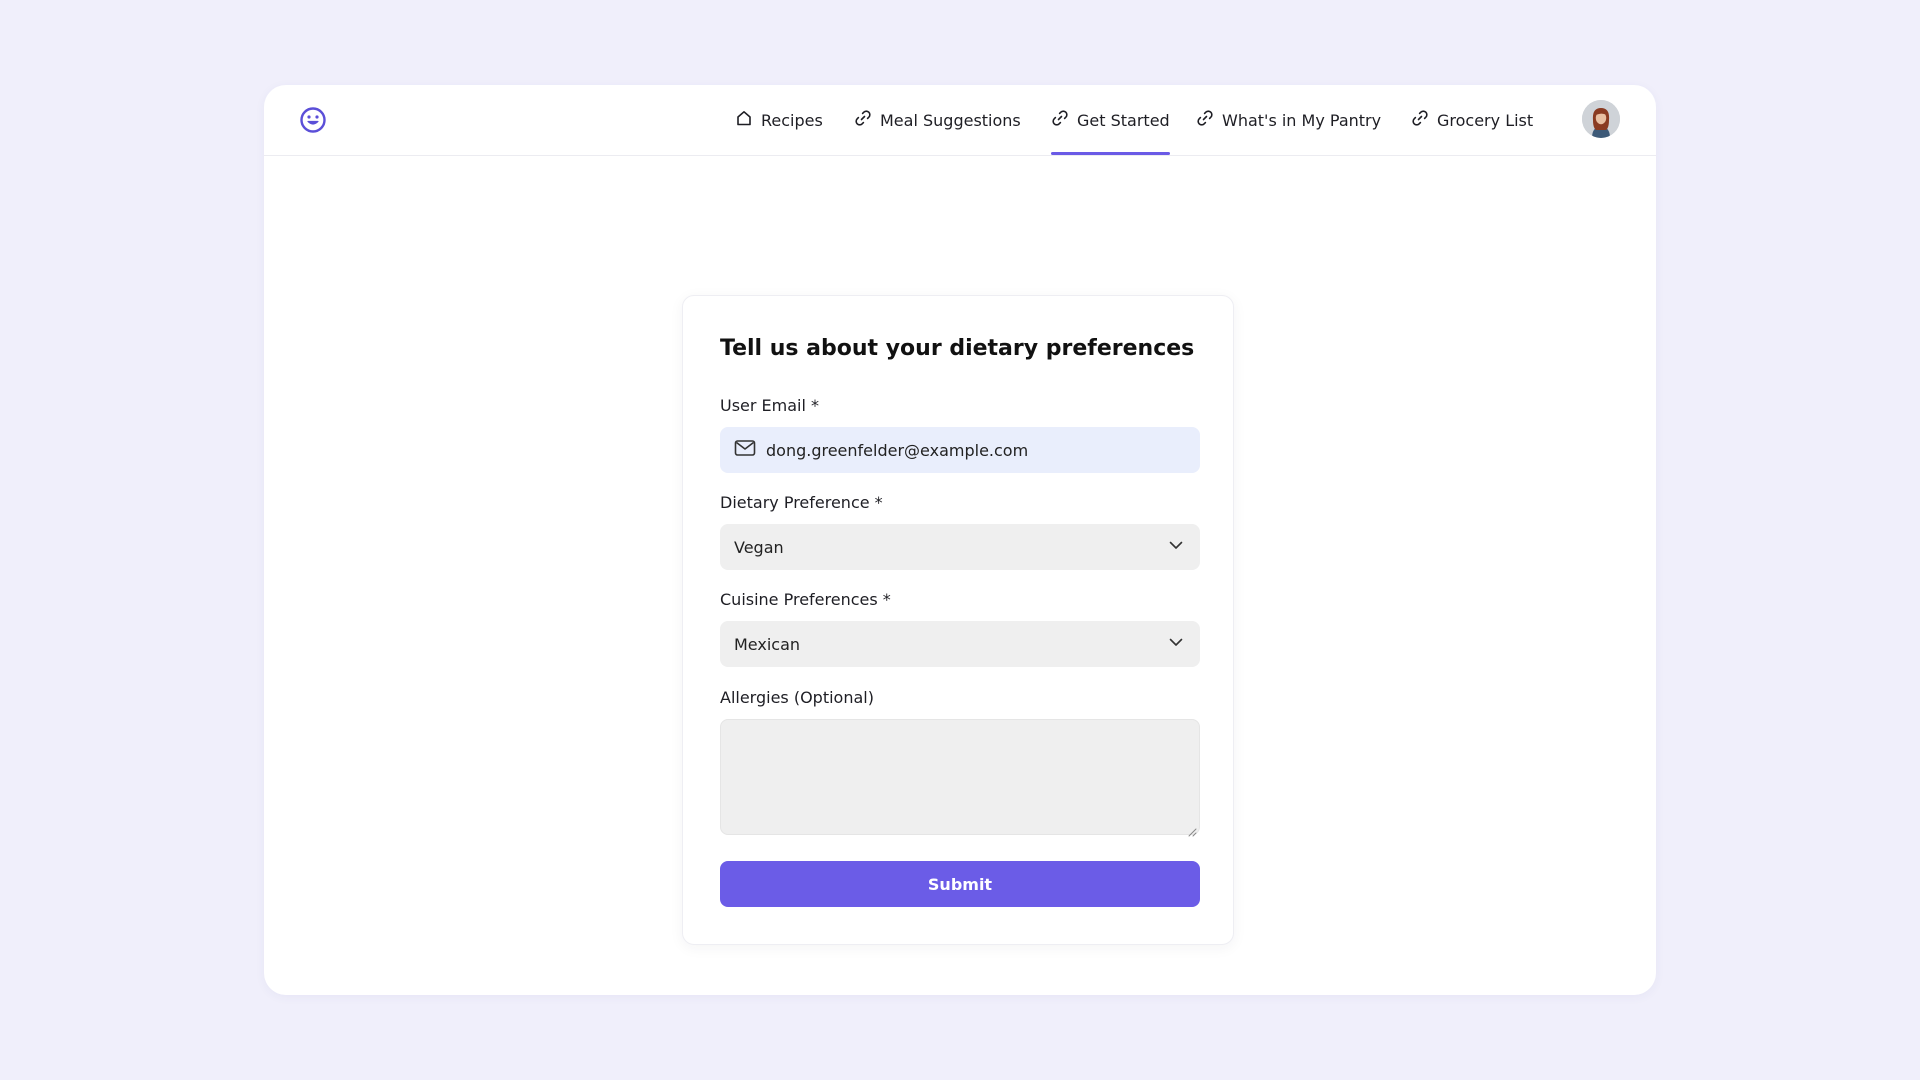 Image resolution: width=1920 pixels, height=1080 pixels. Describe the element at coordinates (960, 644) in the screenshot. I see `cuisine-preferences-select: Mexican` at that location.